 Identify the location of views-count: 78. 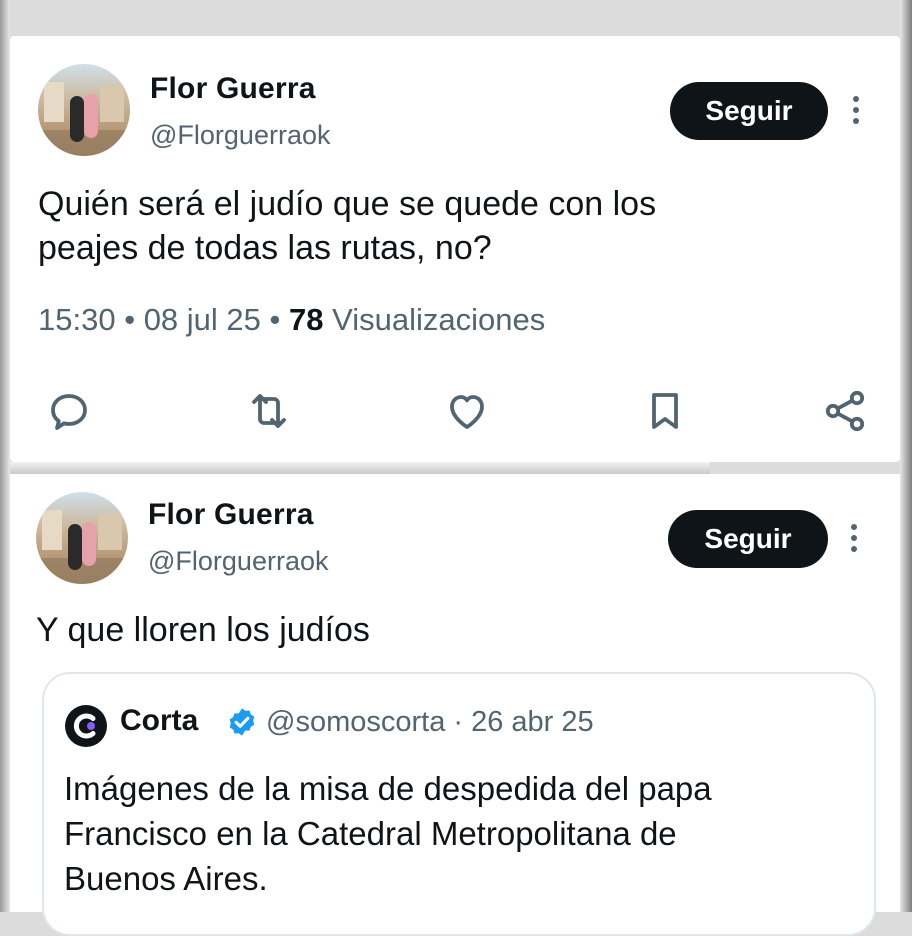
(306, 319).